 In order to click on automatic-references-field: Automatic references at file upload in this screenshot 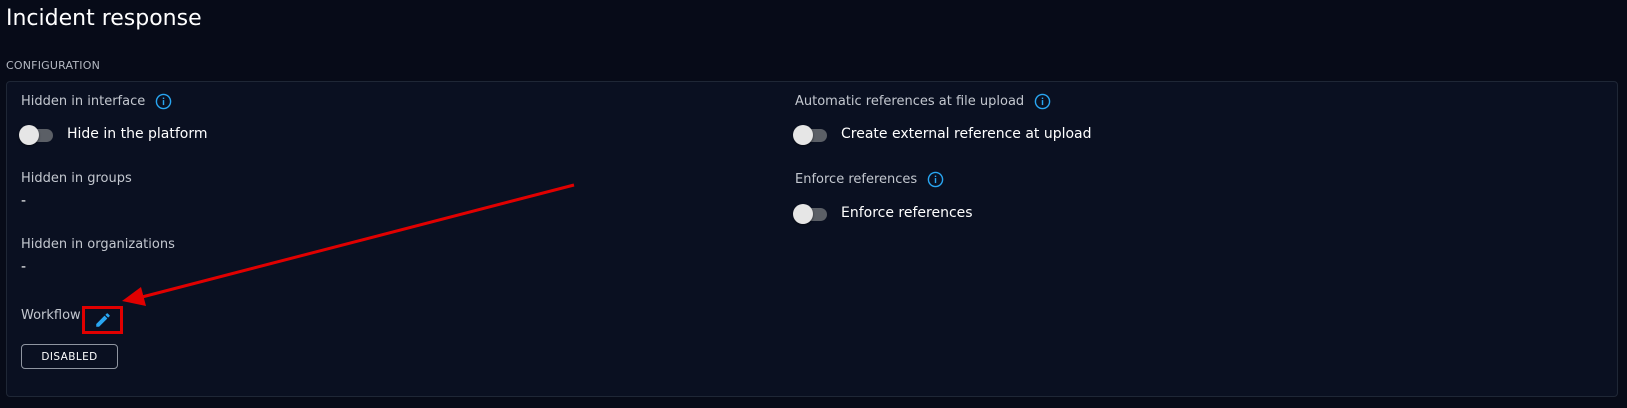, I will do `click(923, 101)`.